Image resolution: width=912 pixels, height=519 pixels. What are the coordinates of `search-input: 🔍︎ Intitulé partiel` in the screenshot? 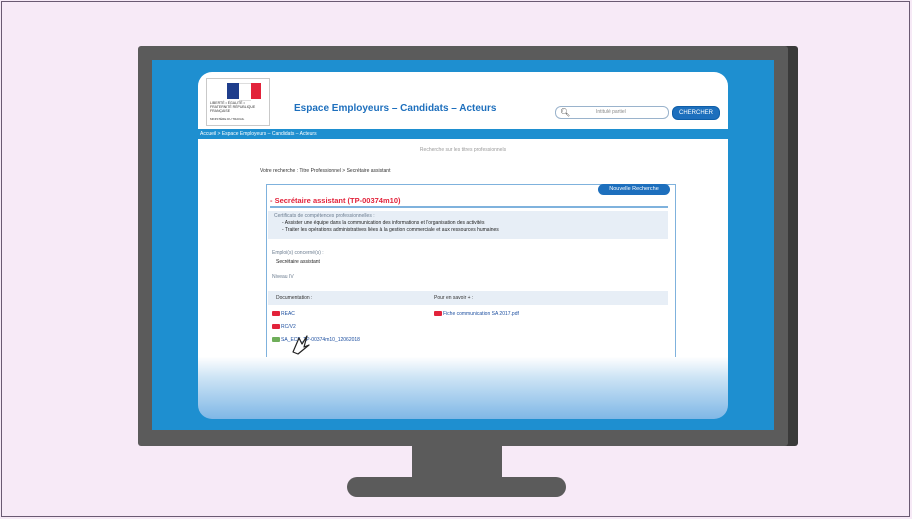 It's located at (612, 112).